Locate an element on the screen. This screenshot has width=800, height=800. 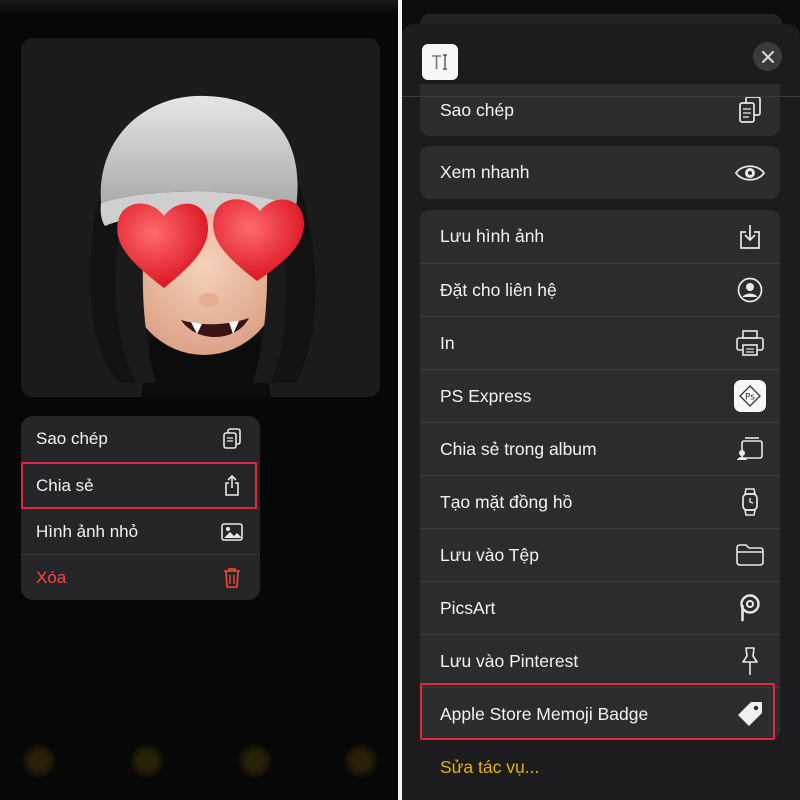
shared-album-icon is located at coordinates (750, 449).